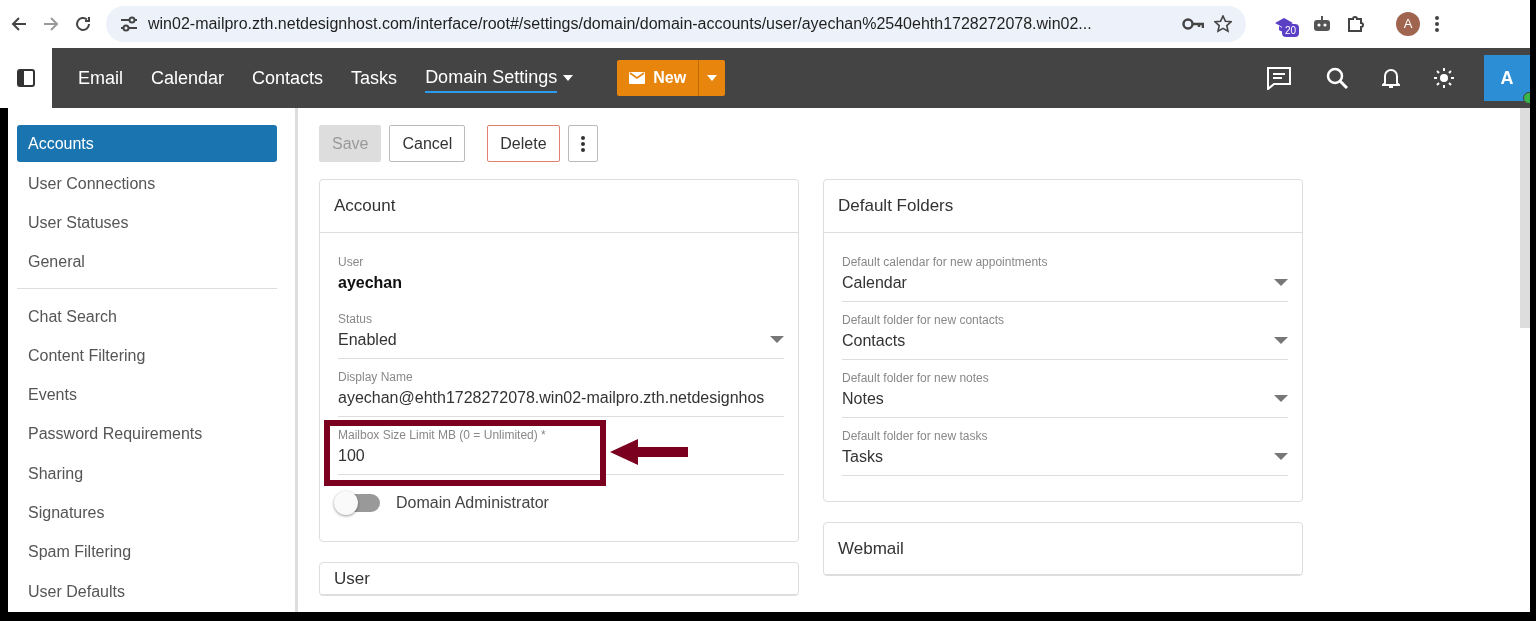 The width and height of the screenshot is (1536, 621). What do you see at coordinates (351, 261) in the screenshot?
I see `field-label: User` at bounding box center [351, 261].